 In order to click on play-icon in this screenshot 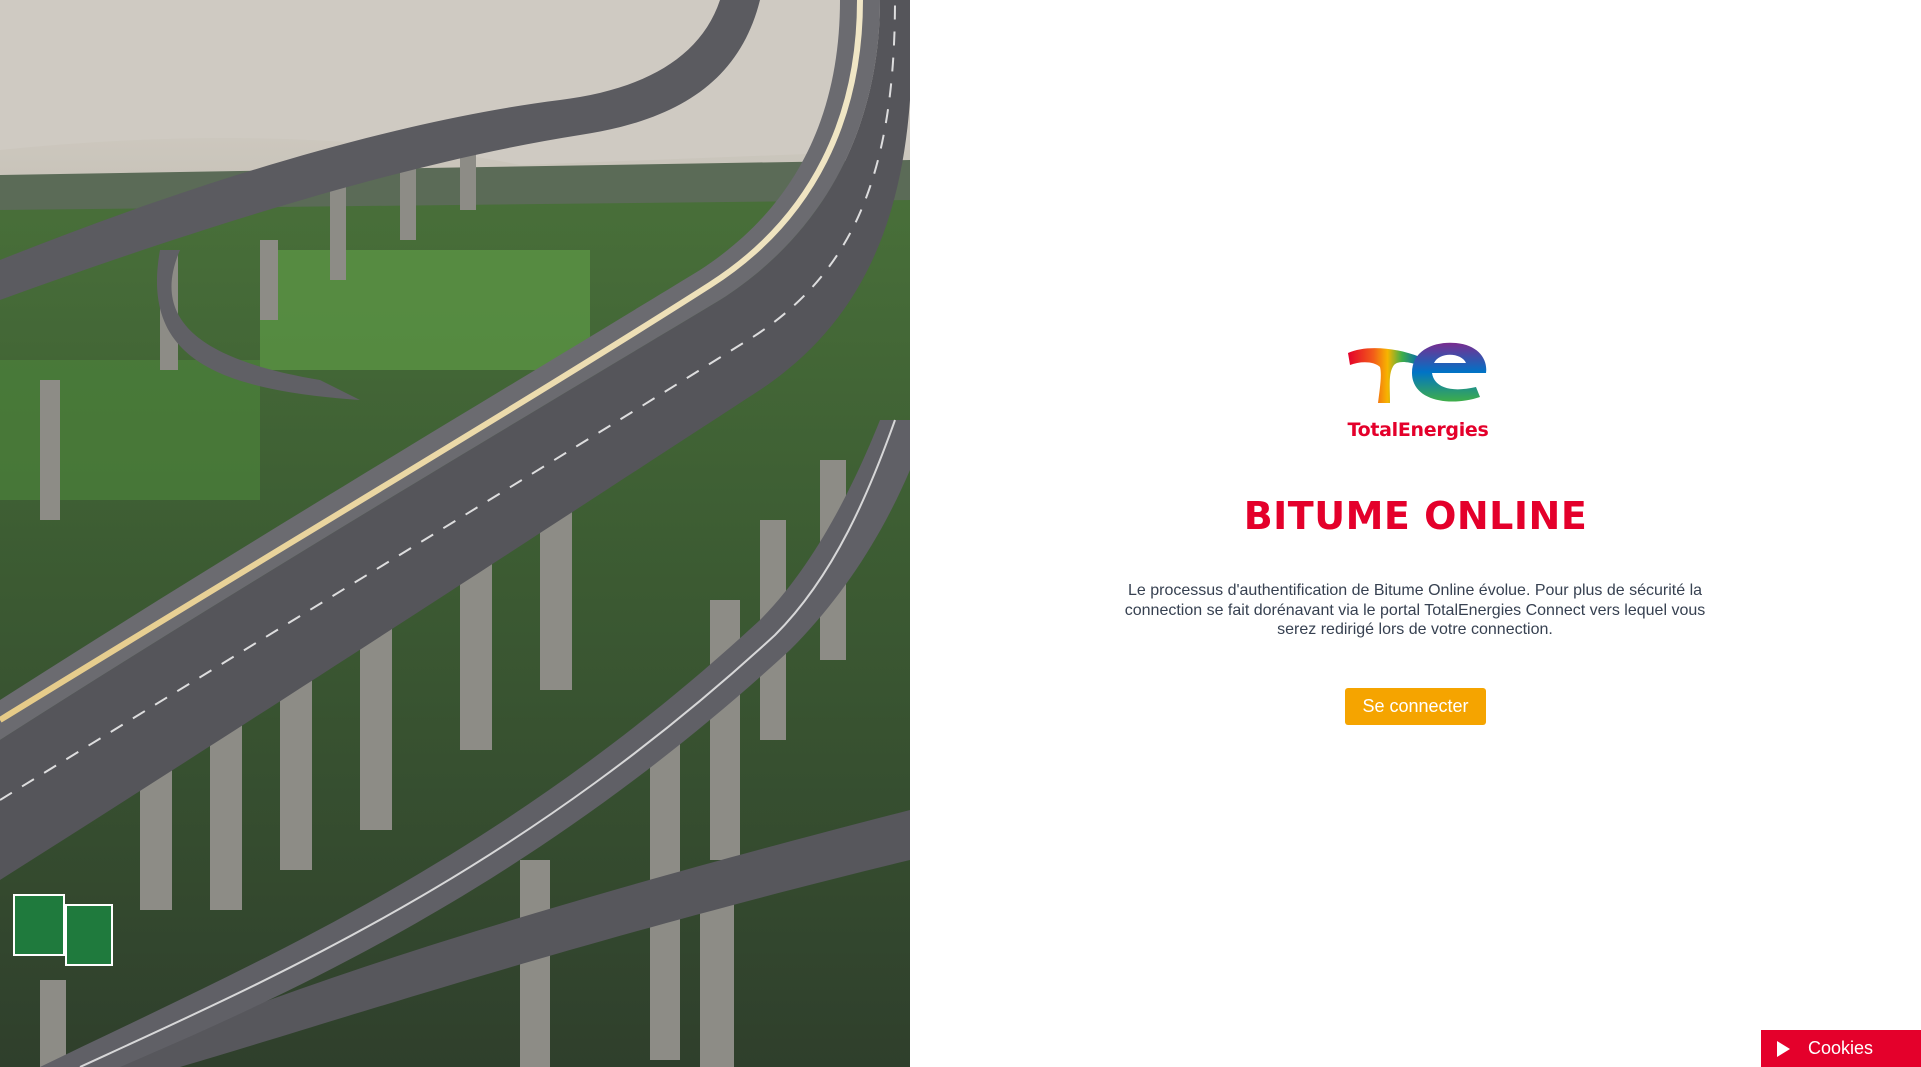, I will do `click(1783, 1048)`.